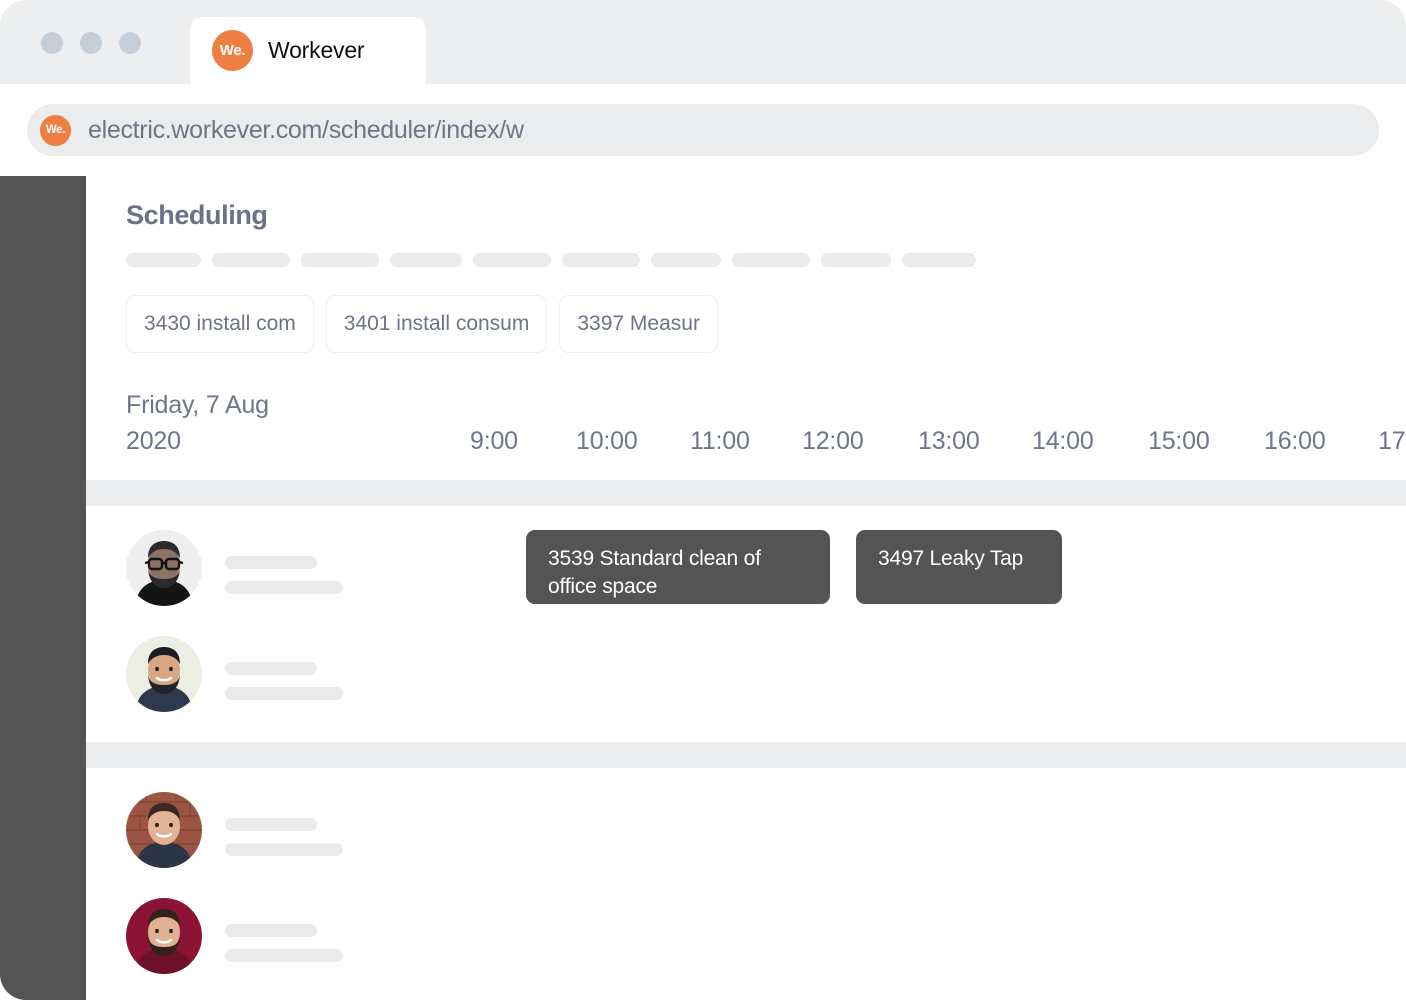 This screenshot has width=1406, height=1000. I want to click on scheduled-job-card: 3497 Leaky Tap, so click(959, 567).